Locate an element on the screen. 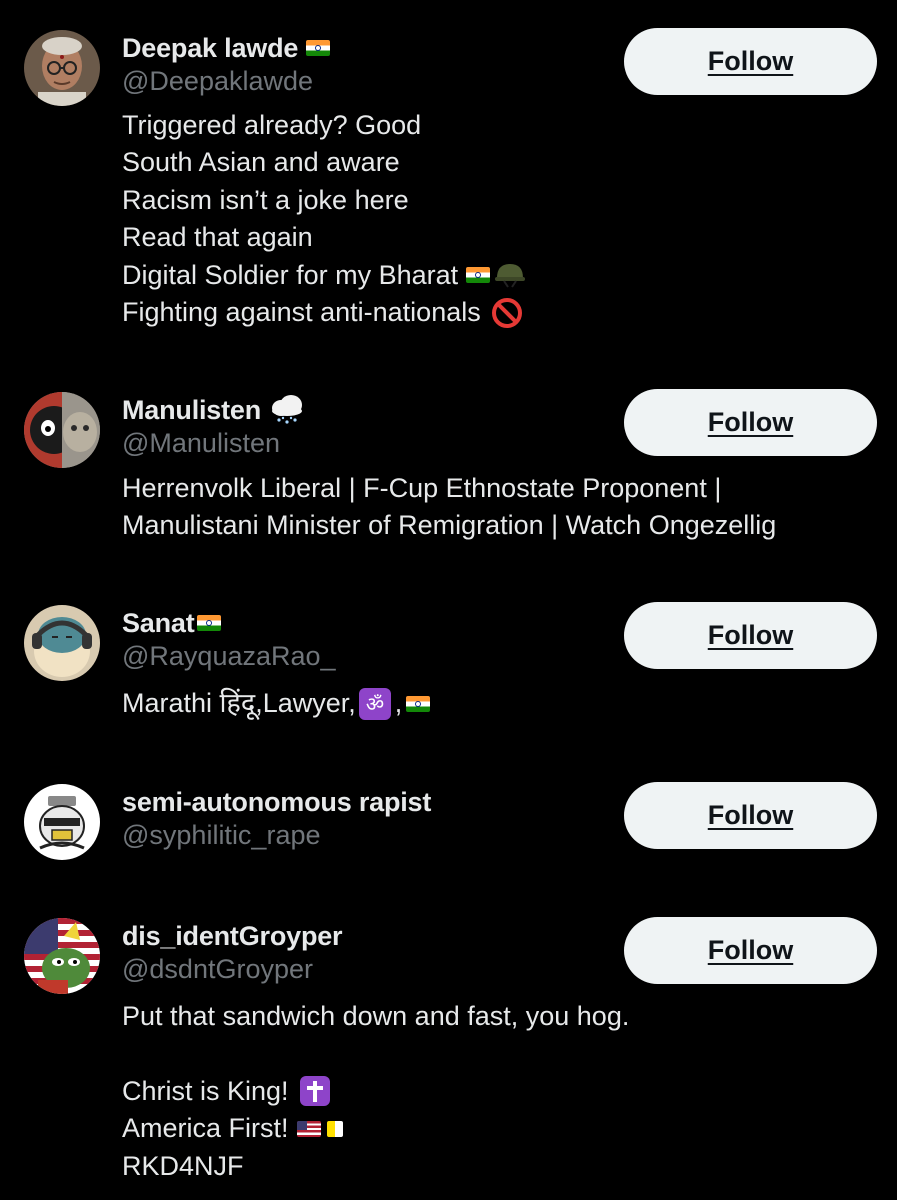  name-row: Manulisten is located at coordinates (213, 410).